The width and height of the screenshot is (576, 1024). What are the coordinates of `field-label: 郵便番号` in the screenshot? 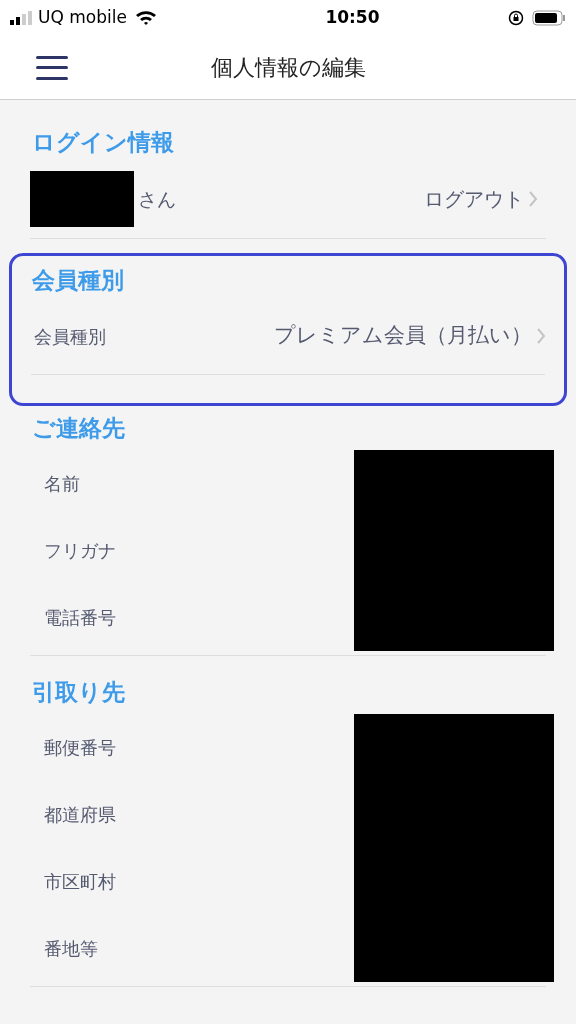 It's located at (80, 748).